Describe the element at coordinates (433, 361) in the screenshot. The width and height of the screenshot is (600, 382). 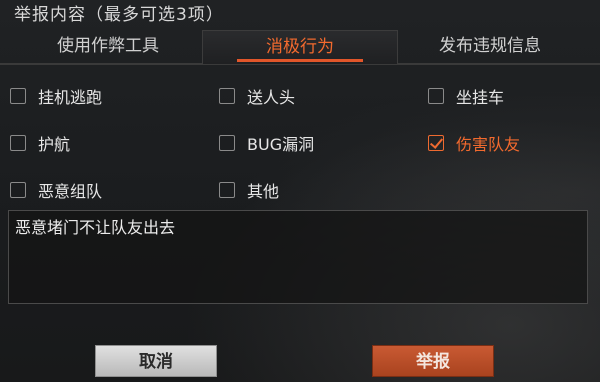
I see `report-submit-button: 举报` at that location.